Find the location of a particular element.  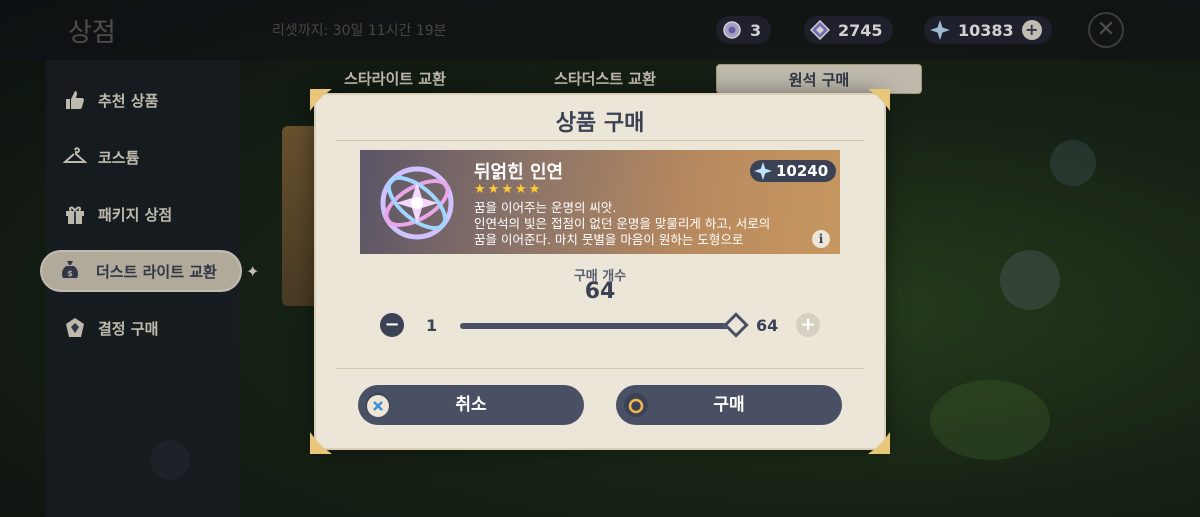

decrease-quantity-button: − is located at coordinates (392, 325).